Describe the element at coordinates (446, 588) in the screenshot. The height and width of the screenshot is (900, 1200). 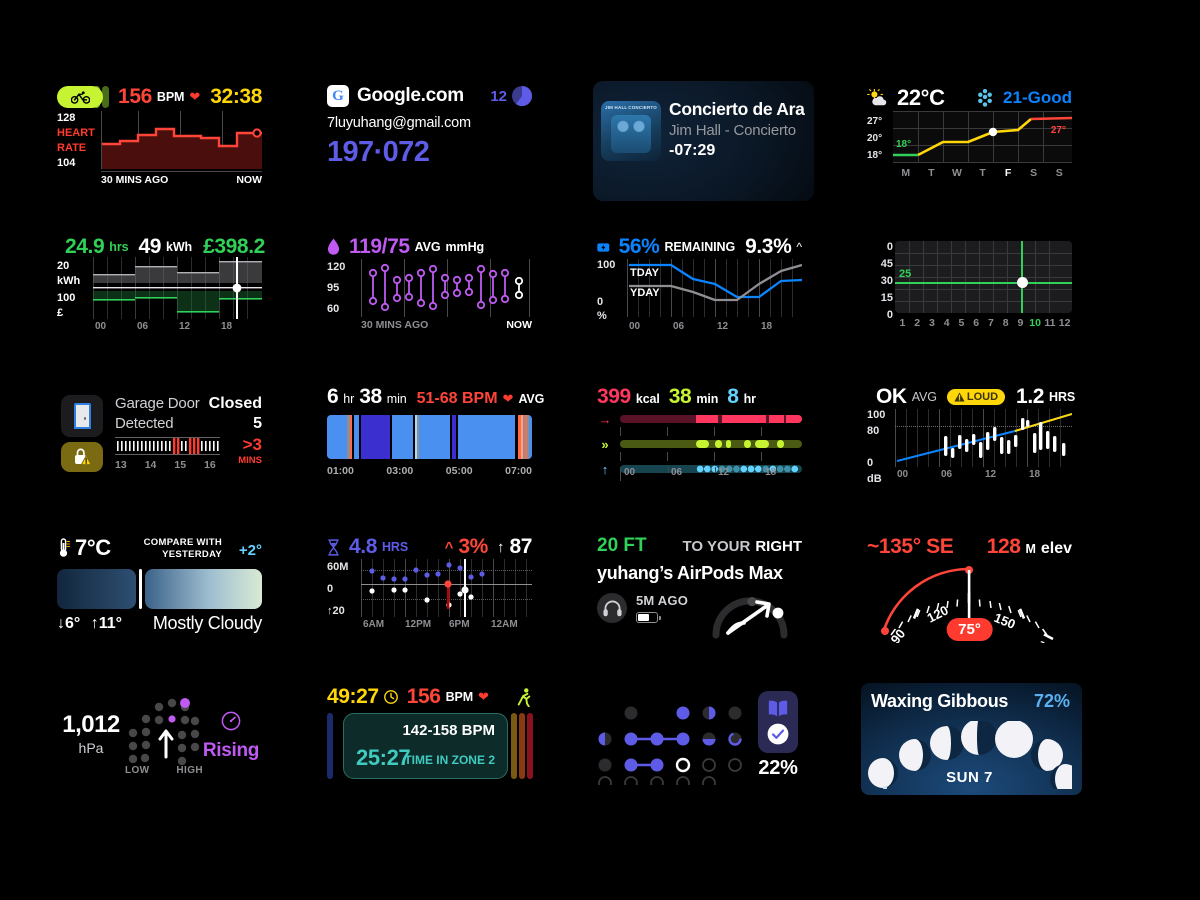
I see `respiratory-chart` at that location.